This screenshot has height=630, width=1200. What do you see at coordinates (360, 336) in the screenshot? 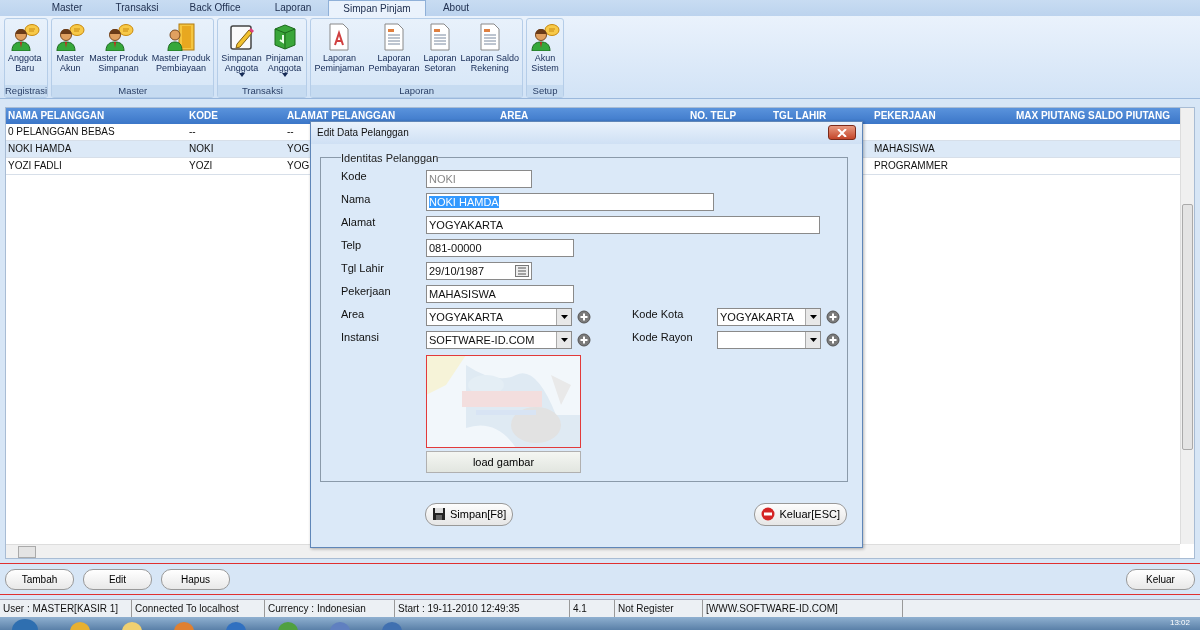
I see `field-label: Instansi` at bounding box center [360, 336].